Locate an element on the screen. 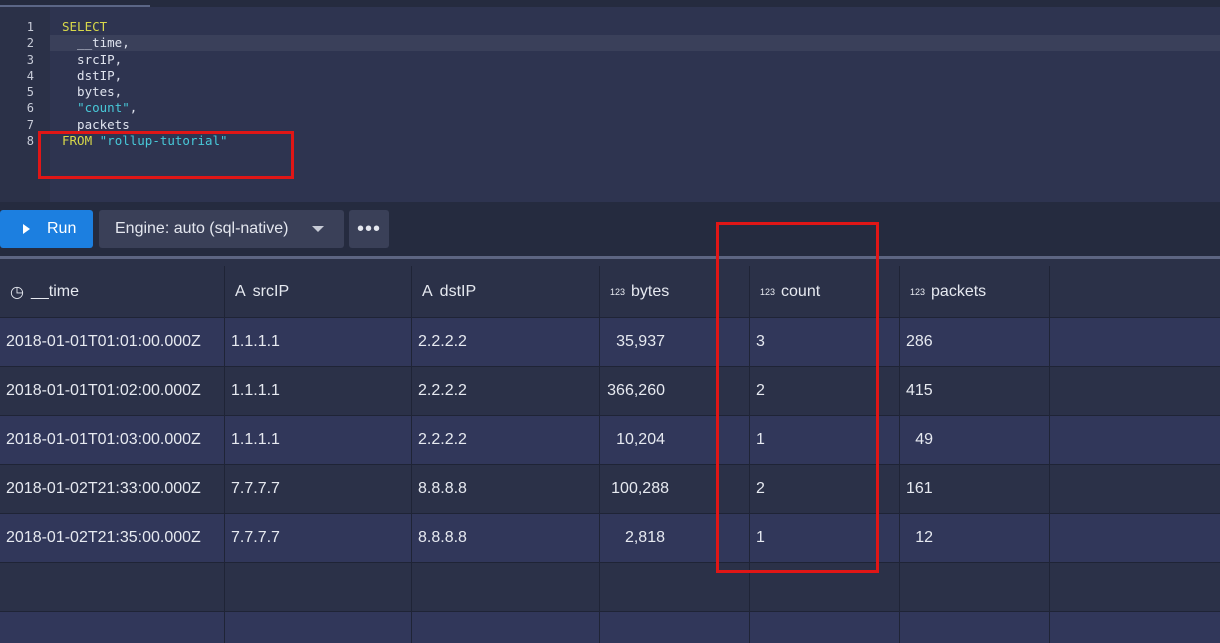  line-number: 6 is located at coordinates (30, 108).